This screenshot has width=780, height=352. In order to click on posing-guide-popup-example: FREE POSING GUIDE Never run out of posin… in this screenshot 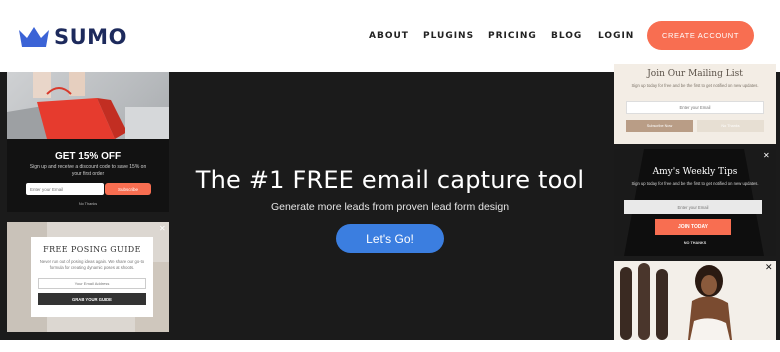, I will do `click(88, 277)`.